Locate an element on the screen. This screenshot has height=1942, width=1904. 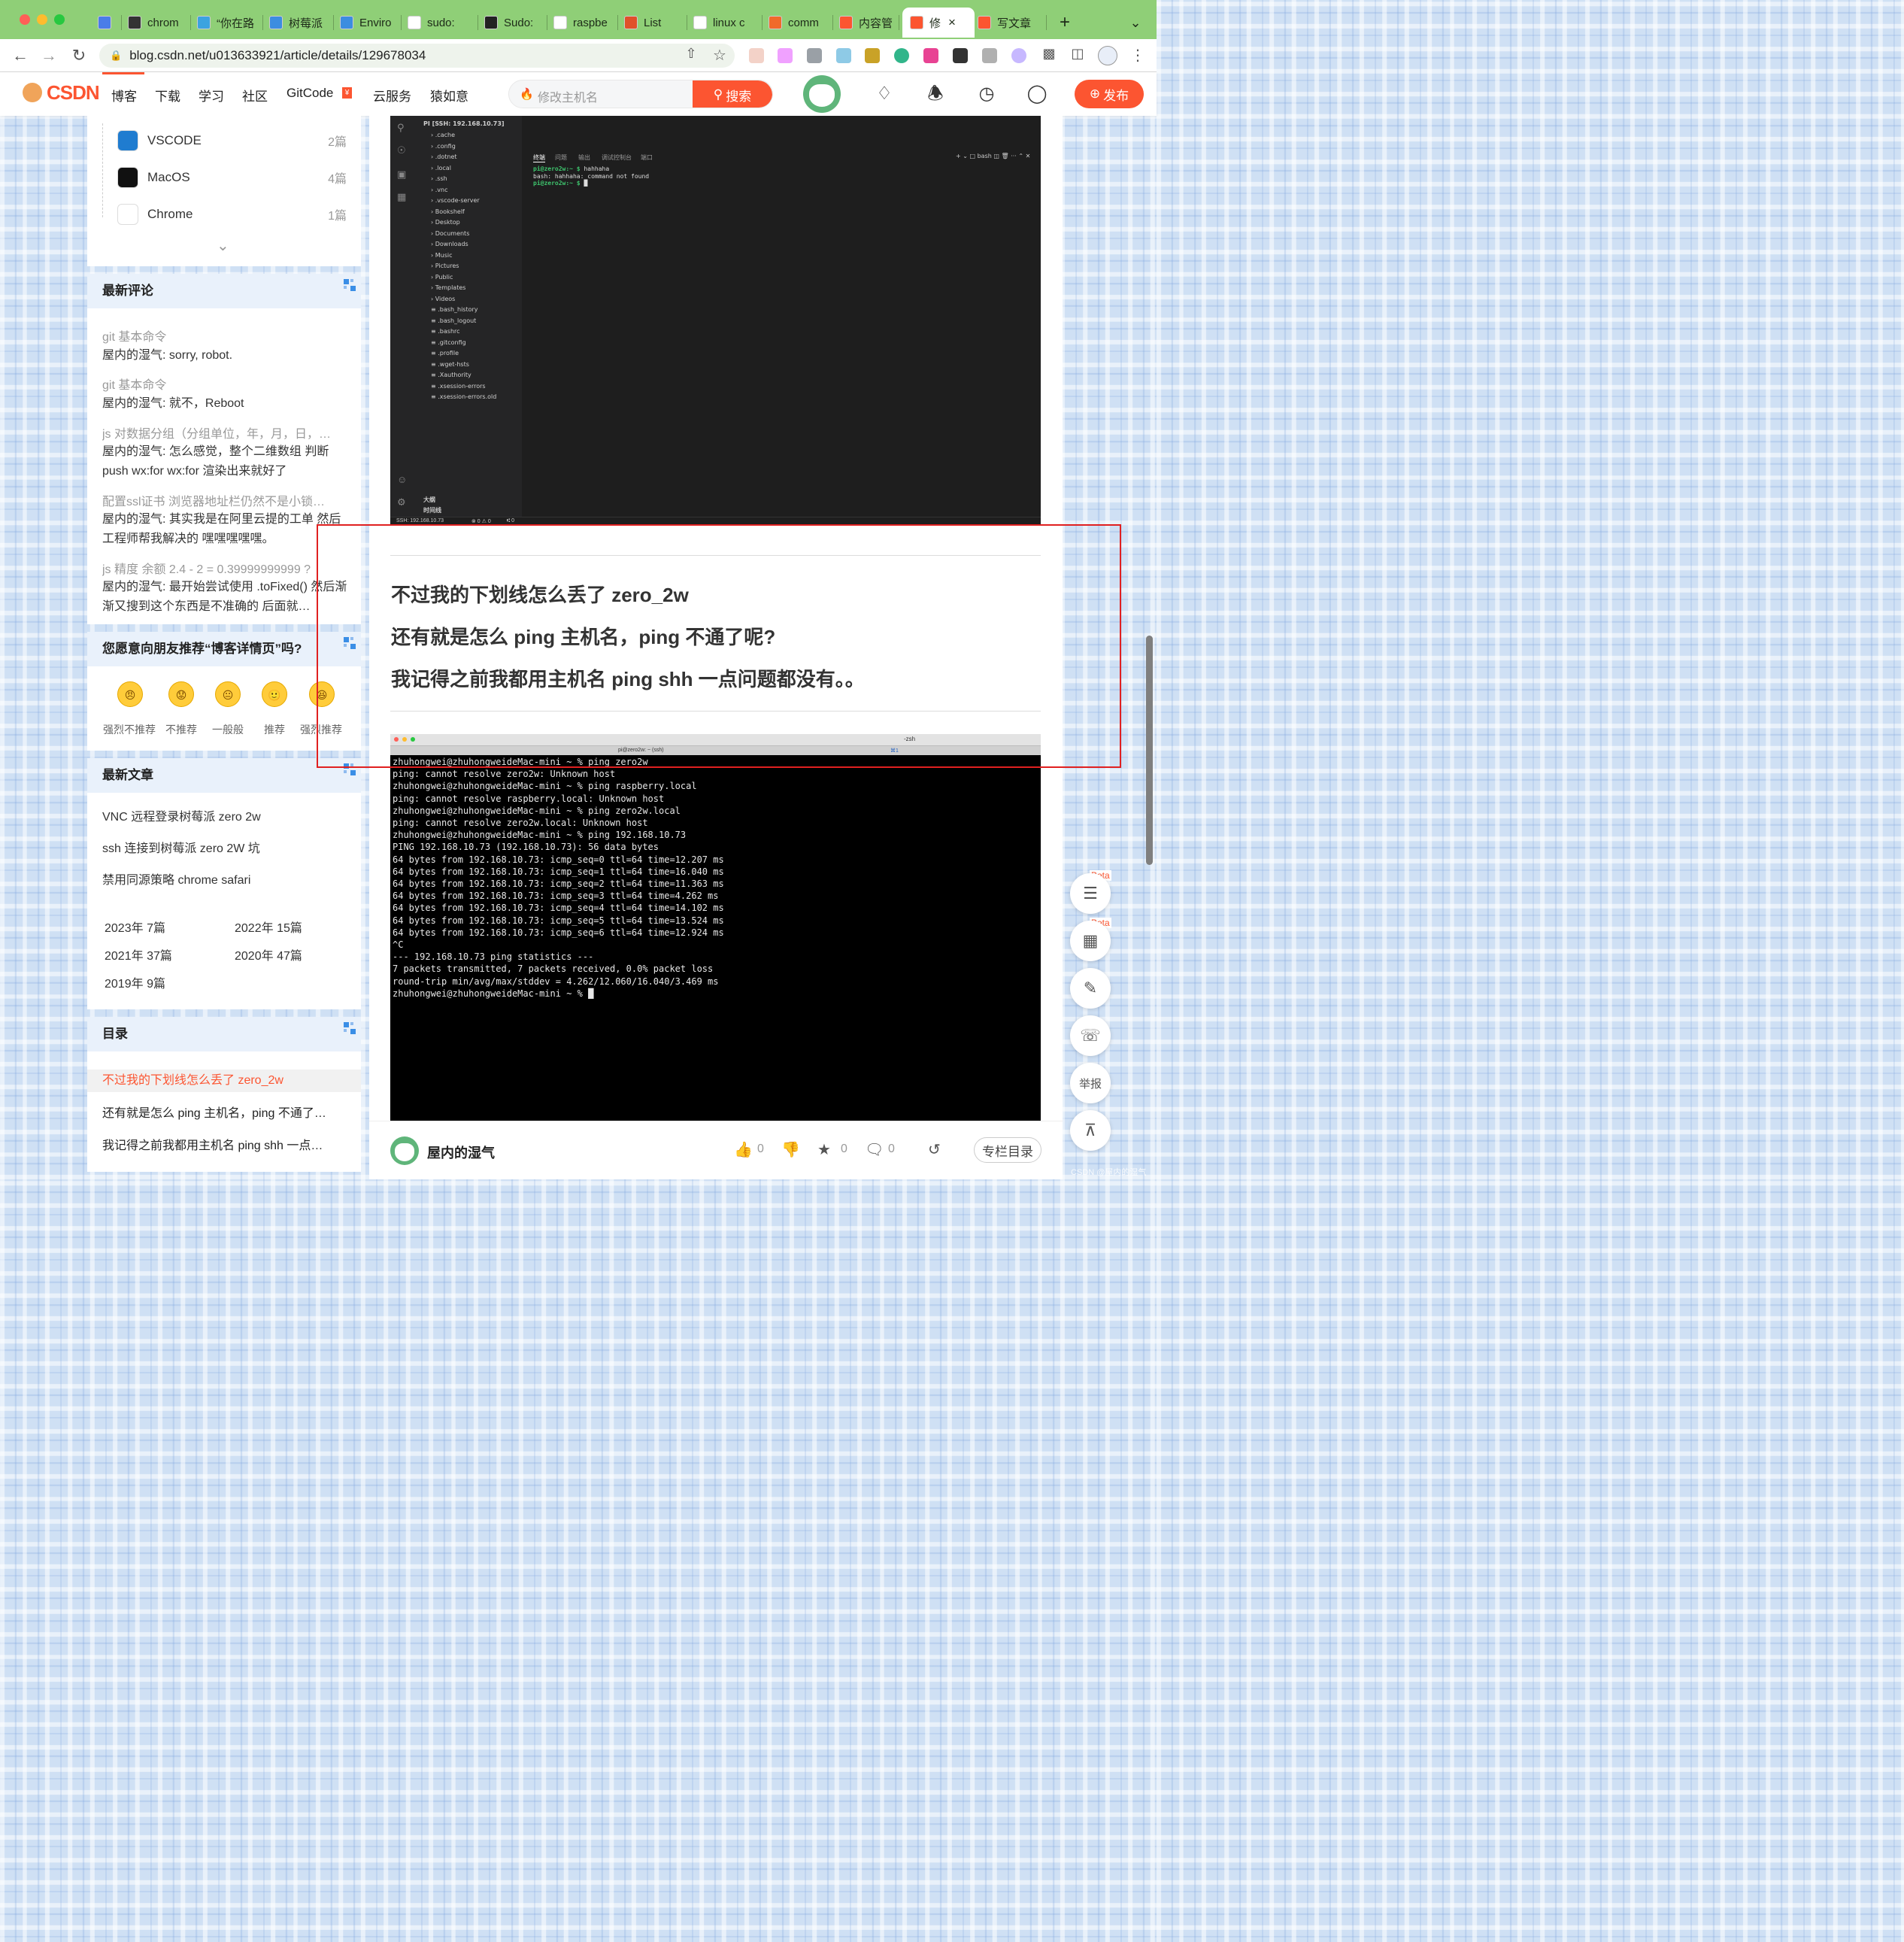
vue-extension-icon is located at coordinates (814, 55).